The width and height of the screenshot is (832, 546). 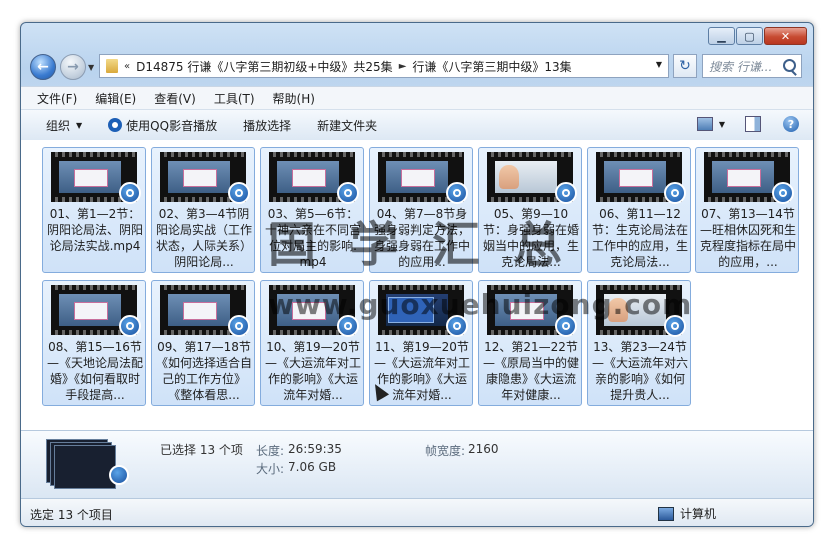 I want to click on arrow-left-icon: ←, so click(x=43, y=67).